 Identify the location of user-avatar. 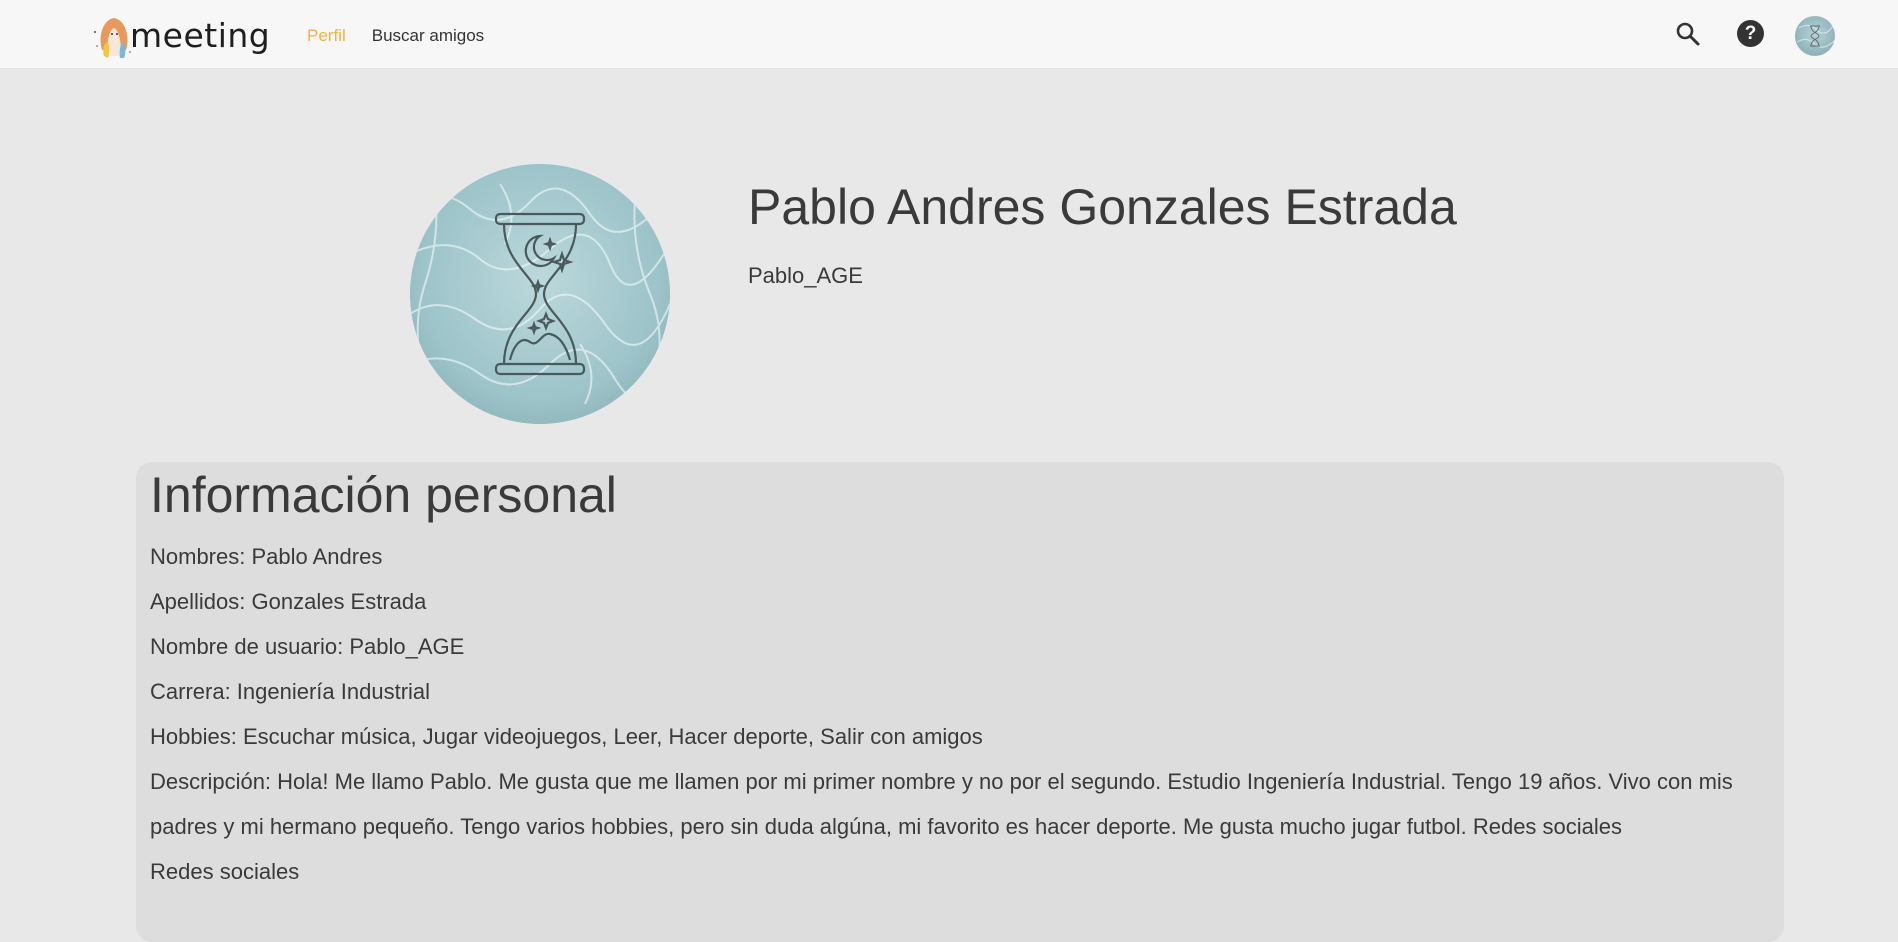
(1815, 36).